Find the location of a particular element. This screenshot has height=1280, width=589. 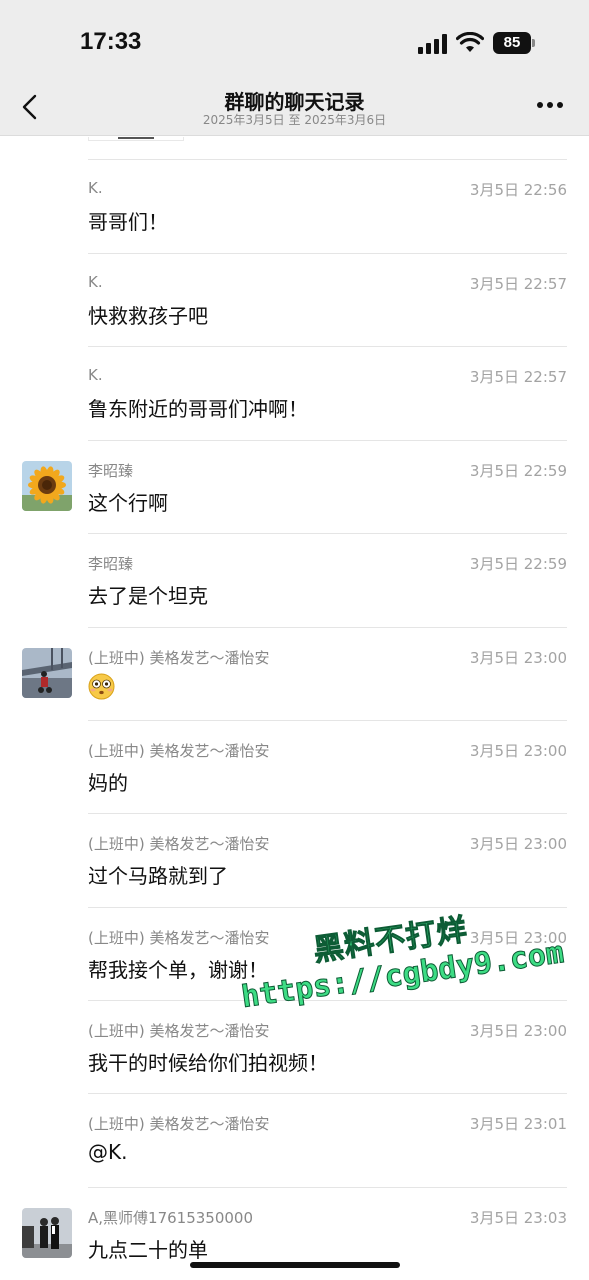

message-text: 妈的 is located at coordinates (108, 783).